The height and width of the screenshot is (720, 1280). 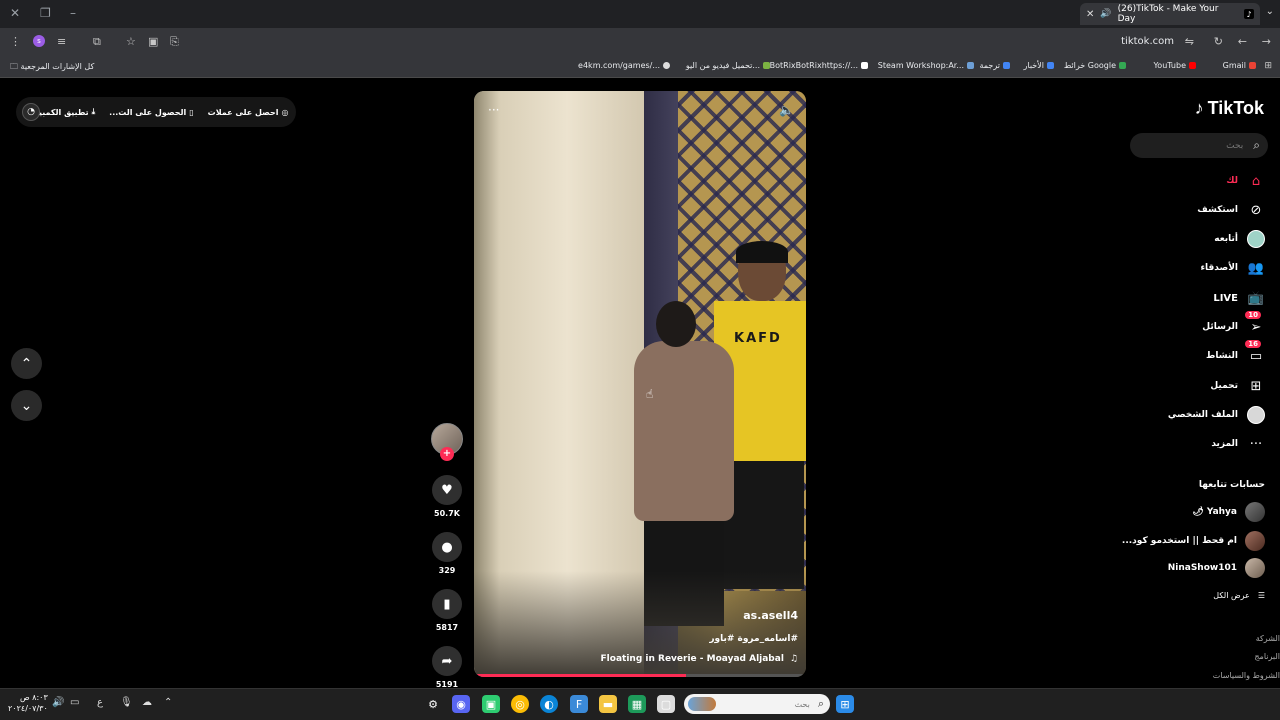 I want to click on next-video-button: ⌄, so click(x=26, y=405).